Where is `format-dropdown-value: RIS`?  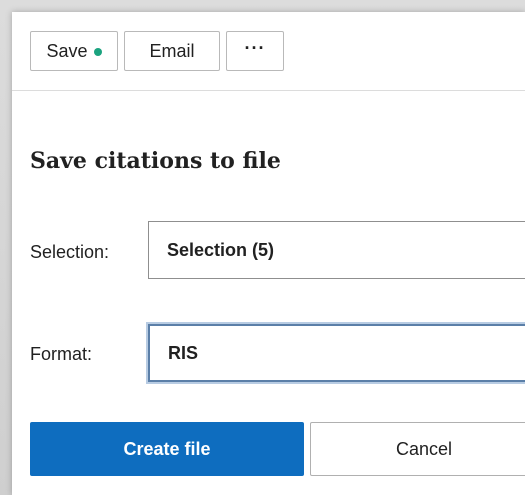
format-dropdown-value: RIS is located at coordinates (183, 352).